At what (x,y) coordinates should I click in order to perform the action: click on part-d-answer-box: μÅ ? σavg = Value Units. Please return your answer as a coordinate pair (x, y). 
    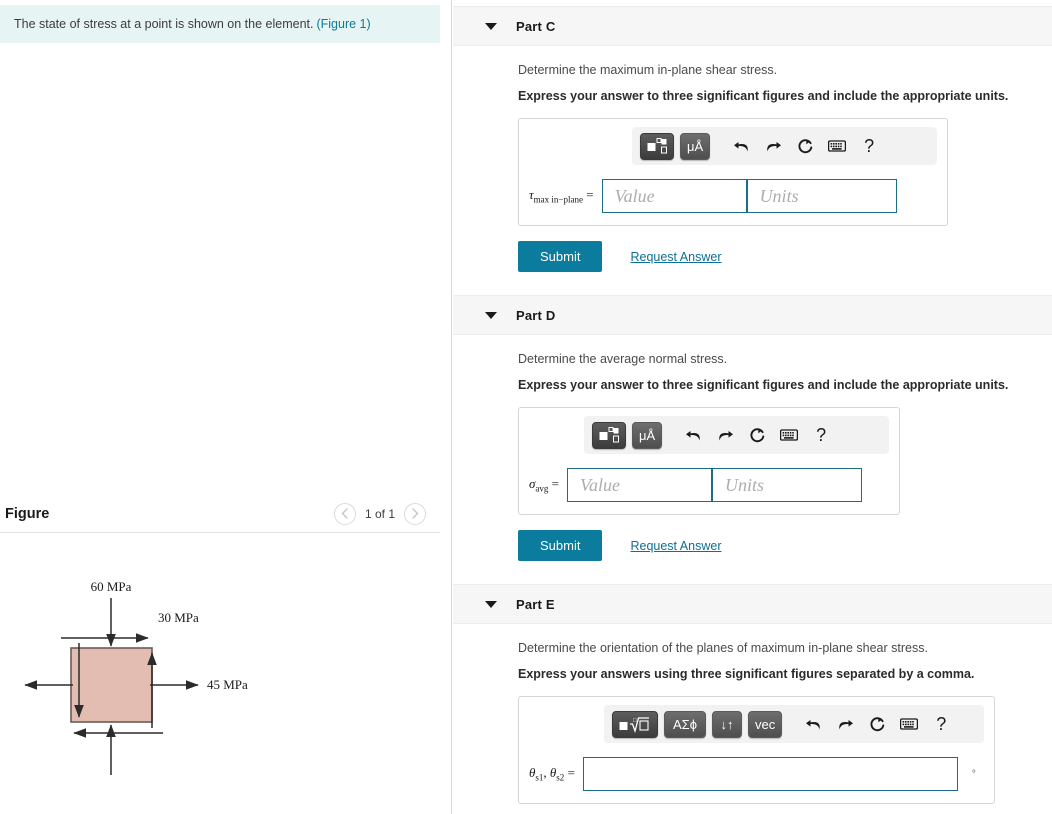
    Looking at the image, I should click on (709, 461).